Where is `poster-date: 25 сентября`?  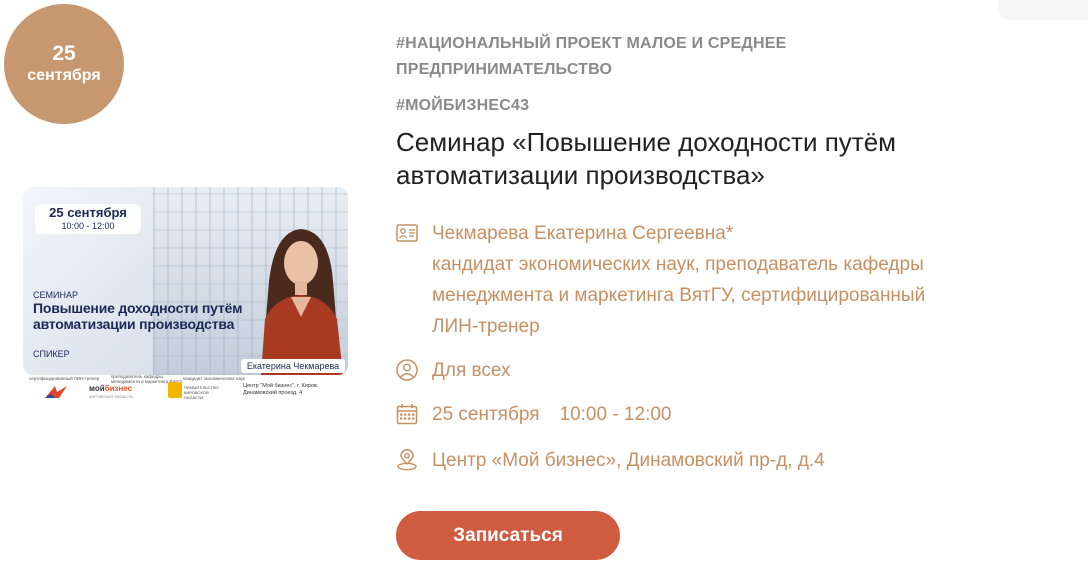
poster-date: 25 сентября is located at coordinates (88, 212).